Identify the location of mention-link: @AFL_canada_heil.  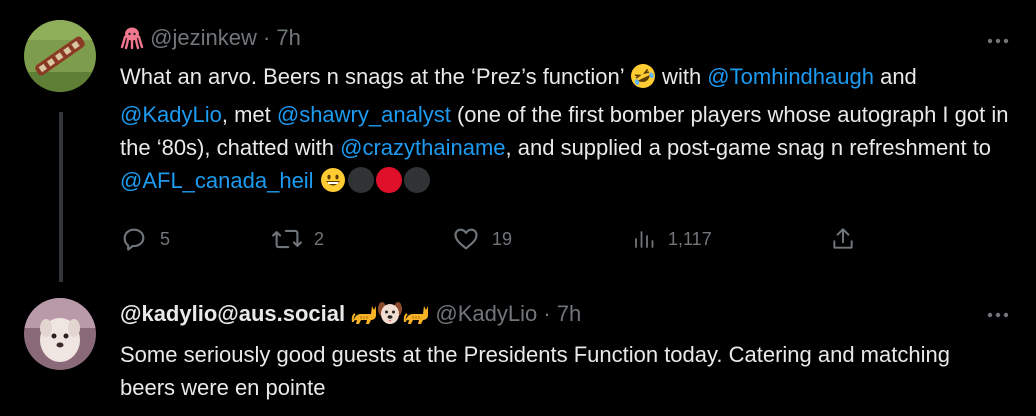
(217, 180).